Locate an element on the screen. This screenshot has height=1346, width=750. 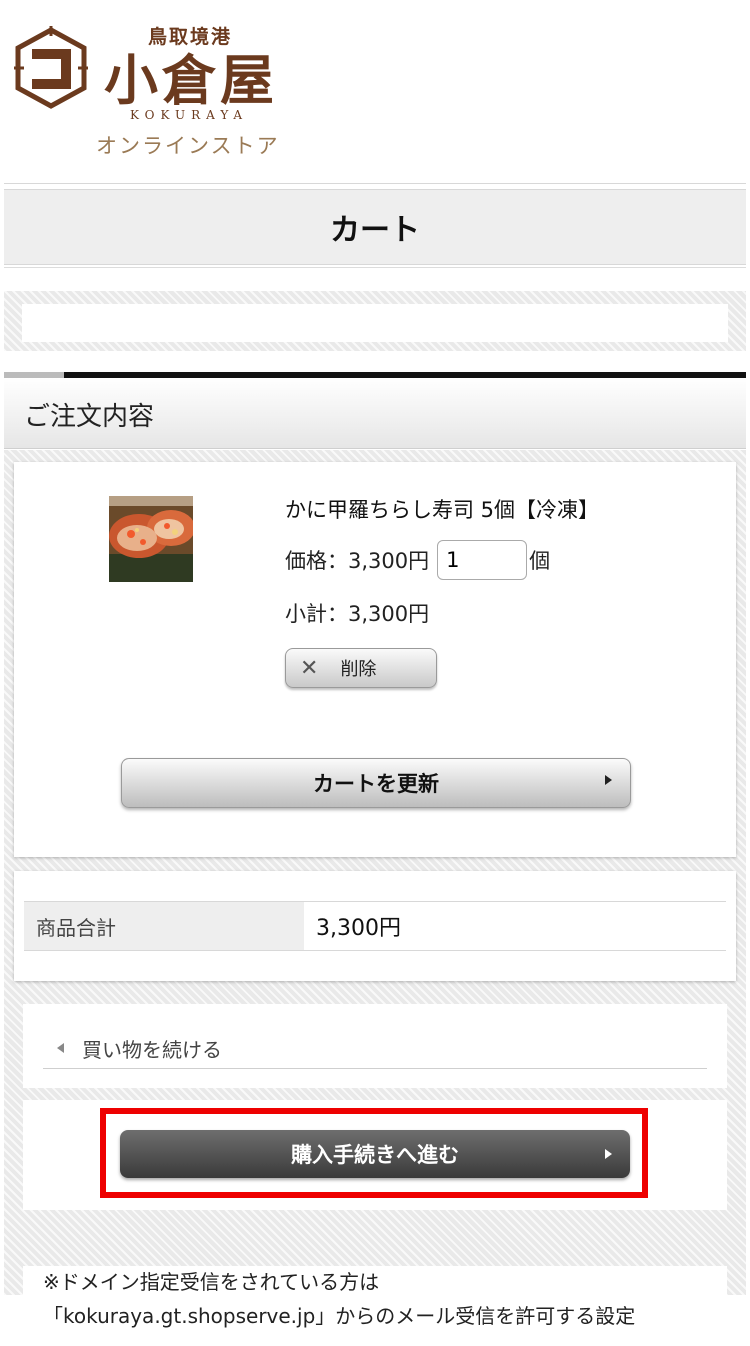
section-title: ご注文内容 is located at coordinates (89, 417).